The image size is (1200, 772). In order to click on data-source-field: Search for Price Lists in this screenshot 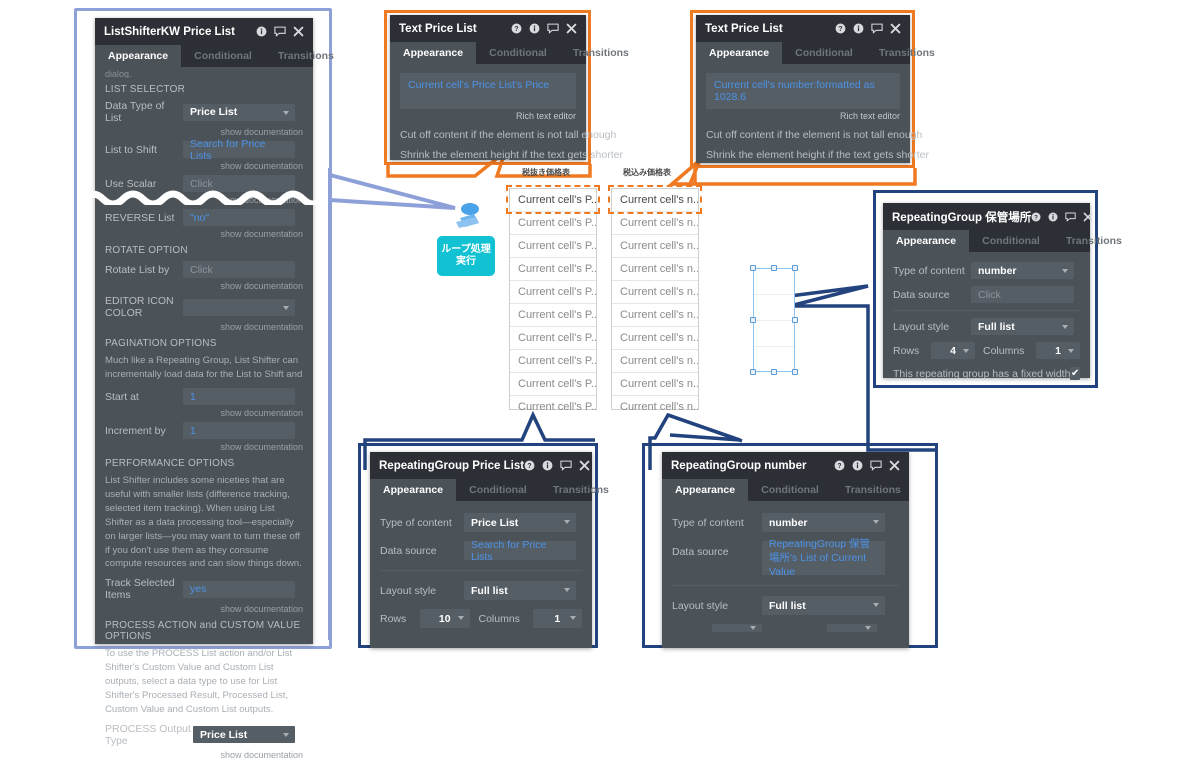, I will do `click(520, 551)`.